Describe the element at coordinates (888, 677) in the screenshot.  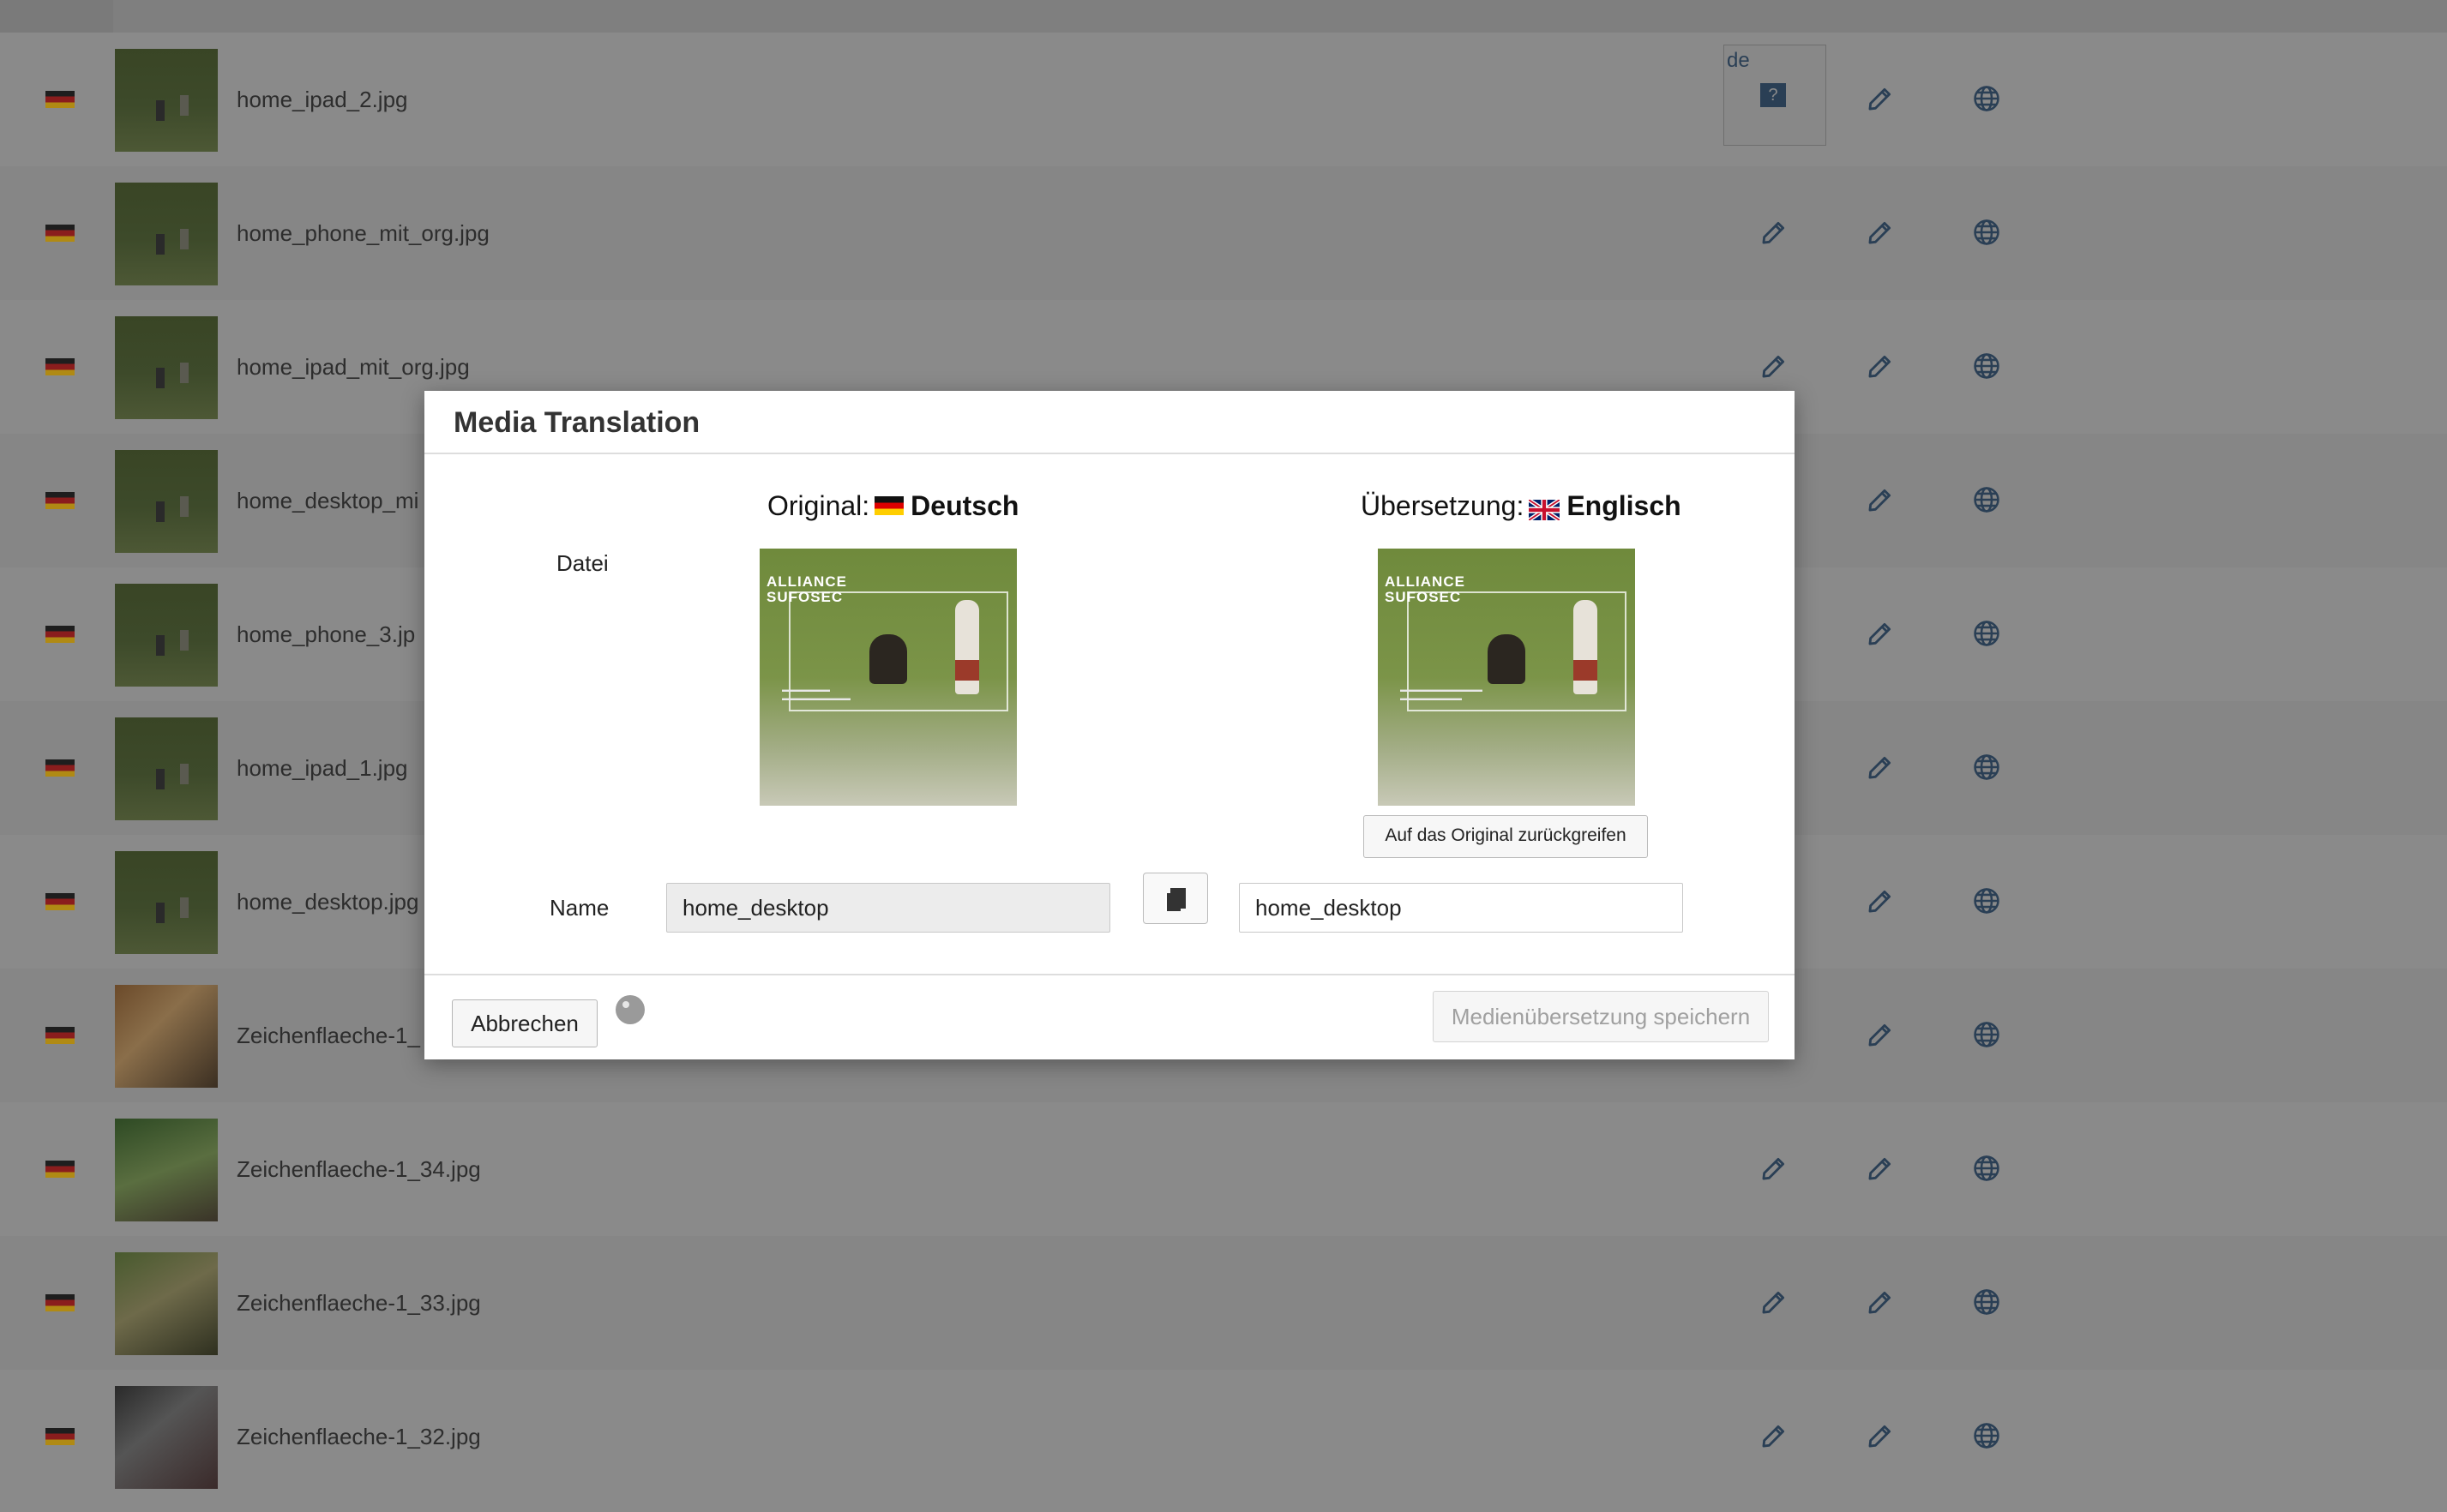
I see `original-image-preview: ALLIANCE SUFOSEC ▬▬▬▬▬▬▬ ▬▬▬▬▬▬▬▬▬▬` at that location.